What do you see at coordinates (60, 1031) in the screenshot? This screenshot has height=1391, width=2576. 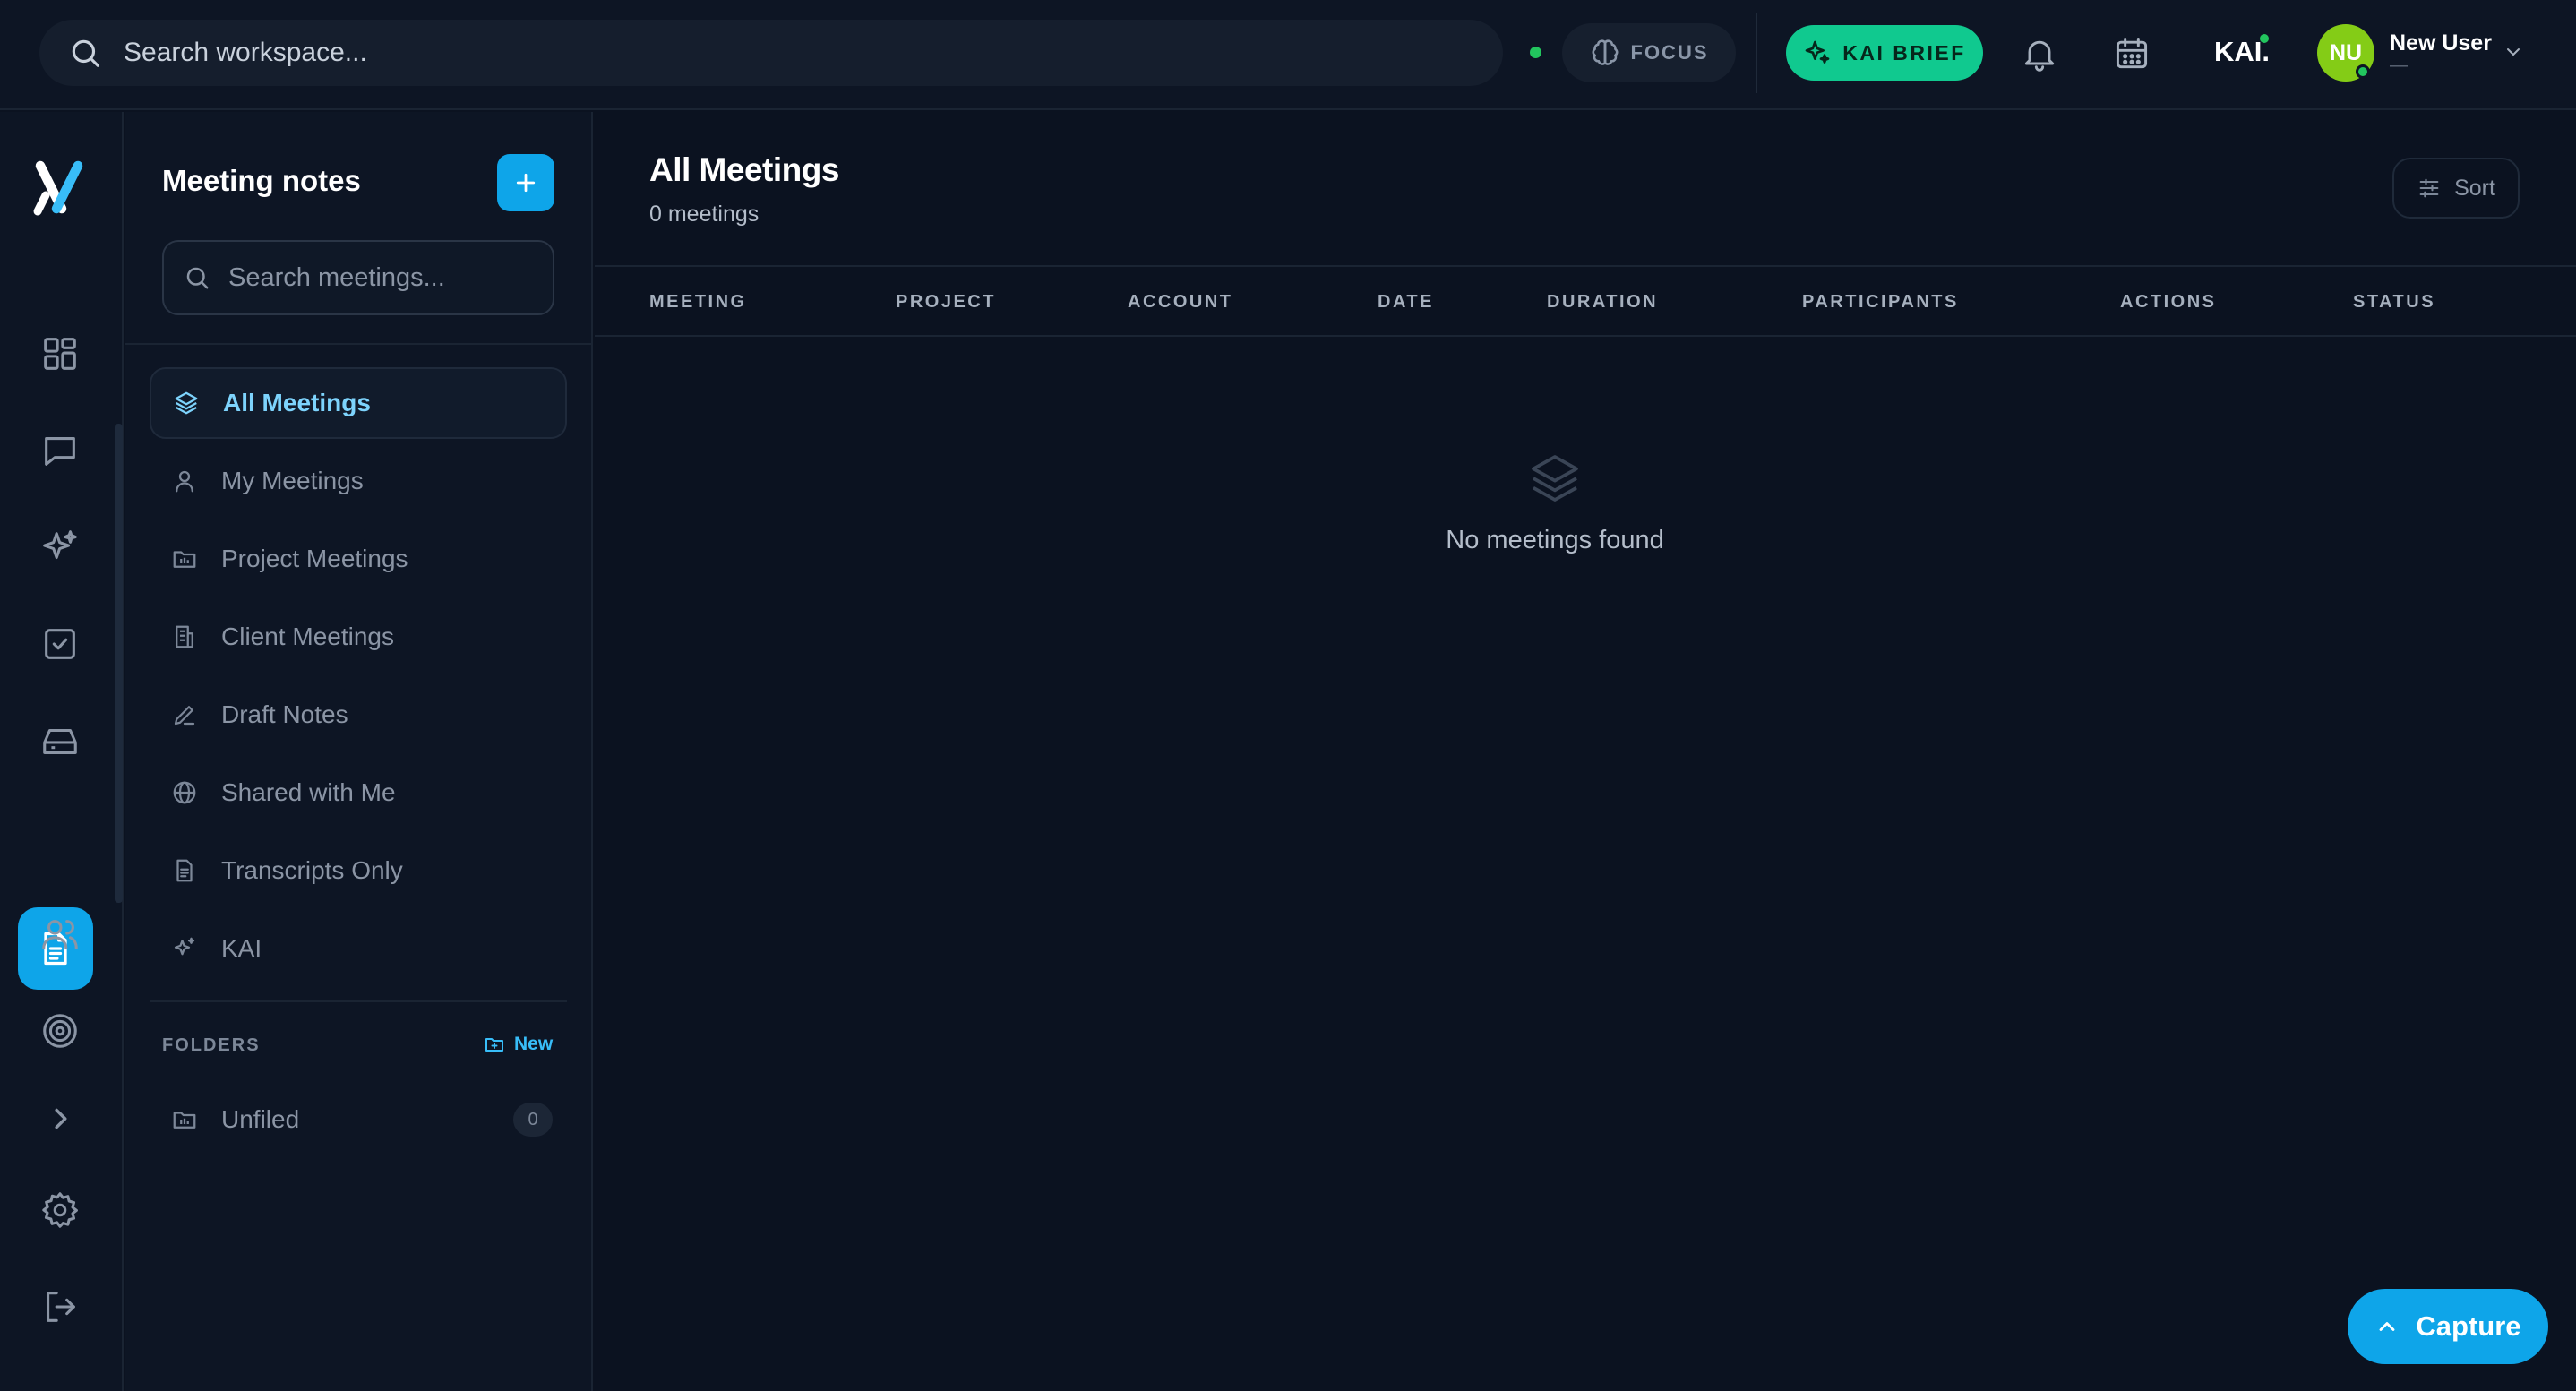 I see `target-icon` at bounding box center [60, 1031].